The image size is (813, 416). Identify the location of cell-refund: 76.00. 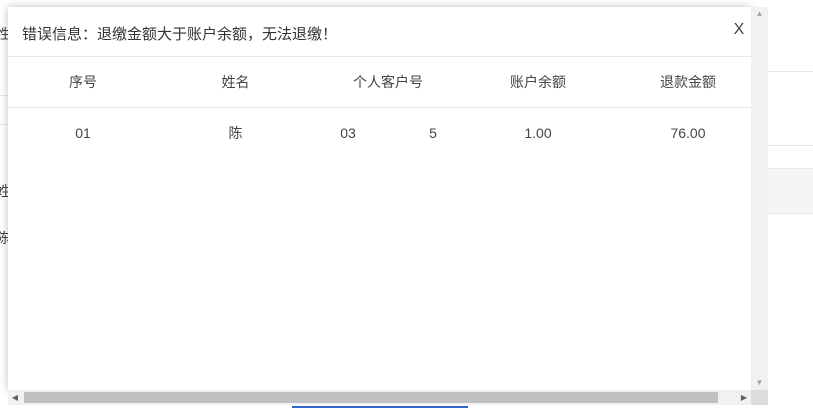
(688, 133).